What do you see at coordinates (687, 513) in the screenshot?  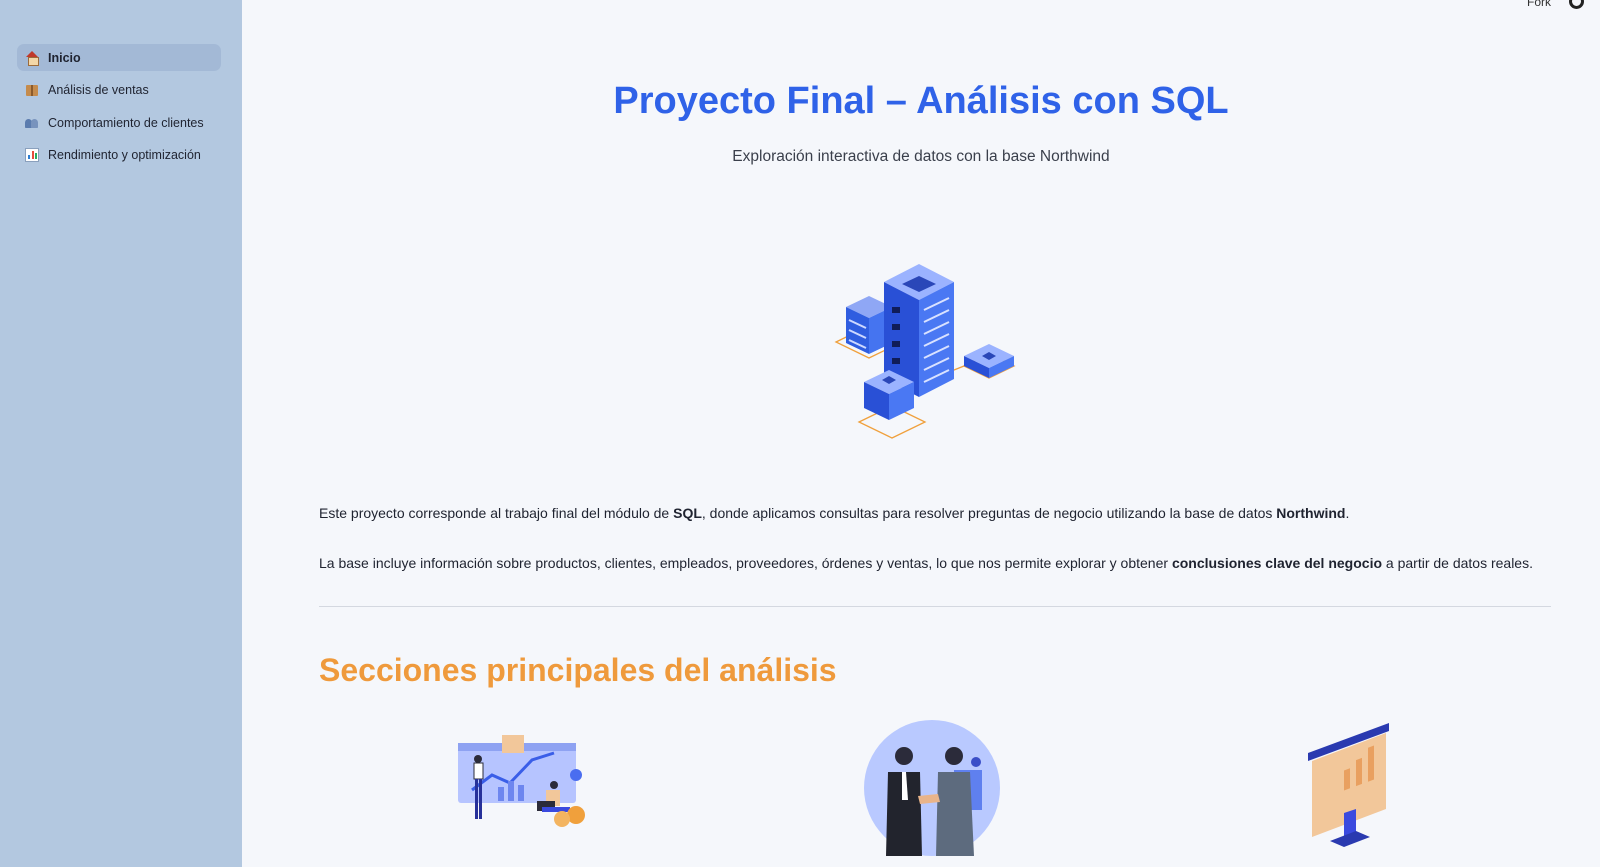 I see `paragraph-bold: SQL` at bounding box center [687, 513].